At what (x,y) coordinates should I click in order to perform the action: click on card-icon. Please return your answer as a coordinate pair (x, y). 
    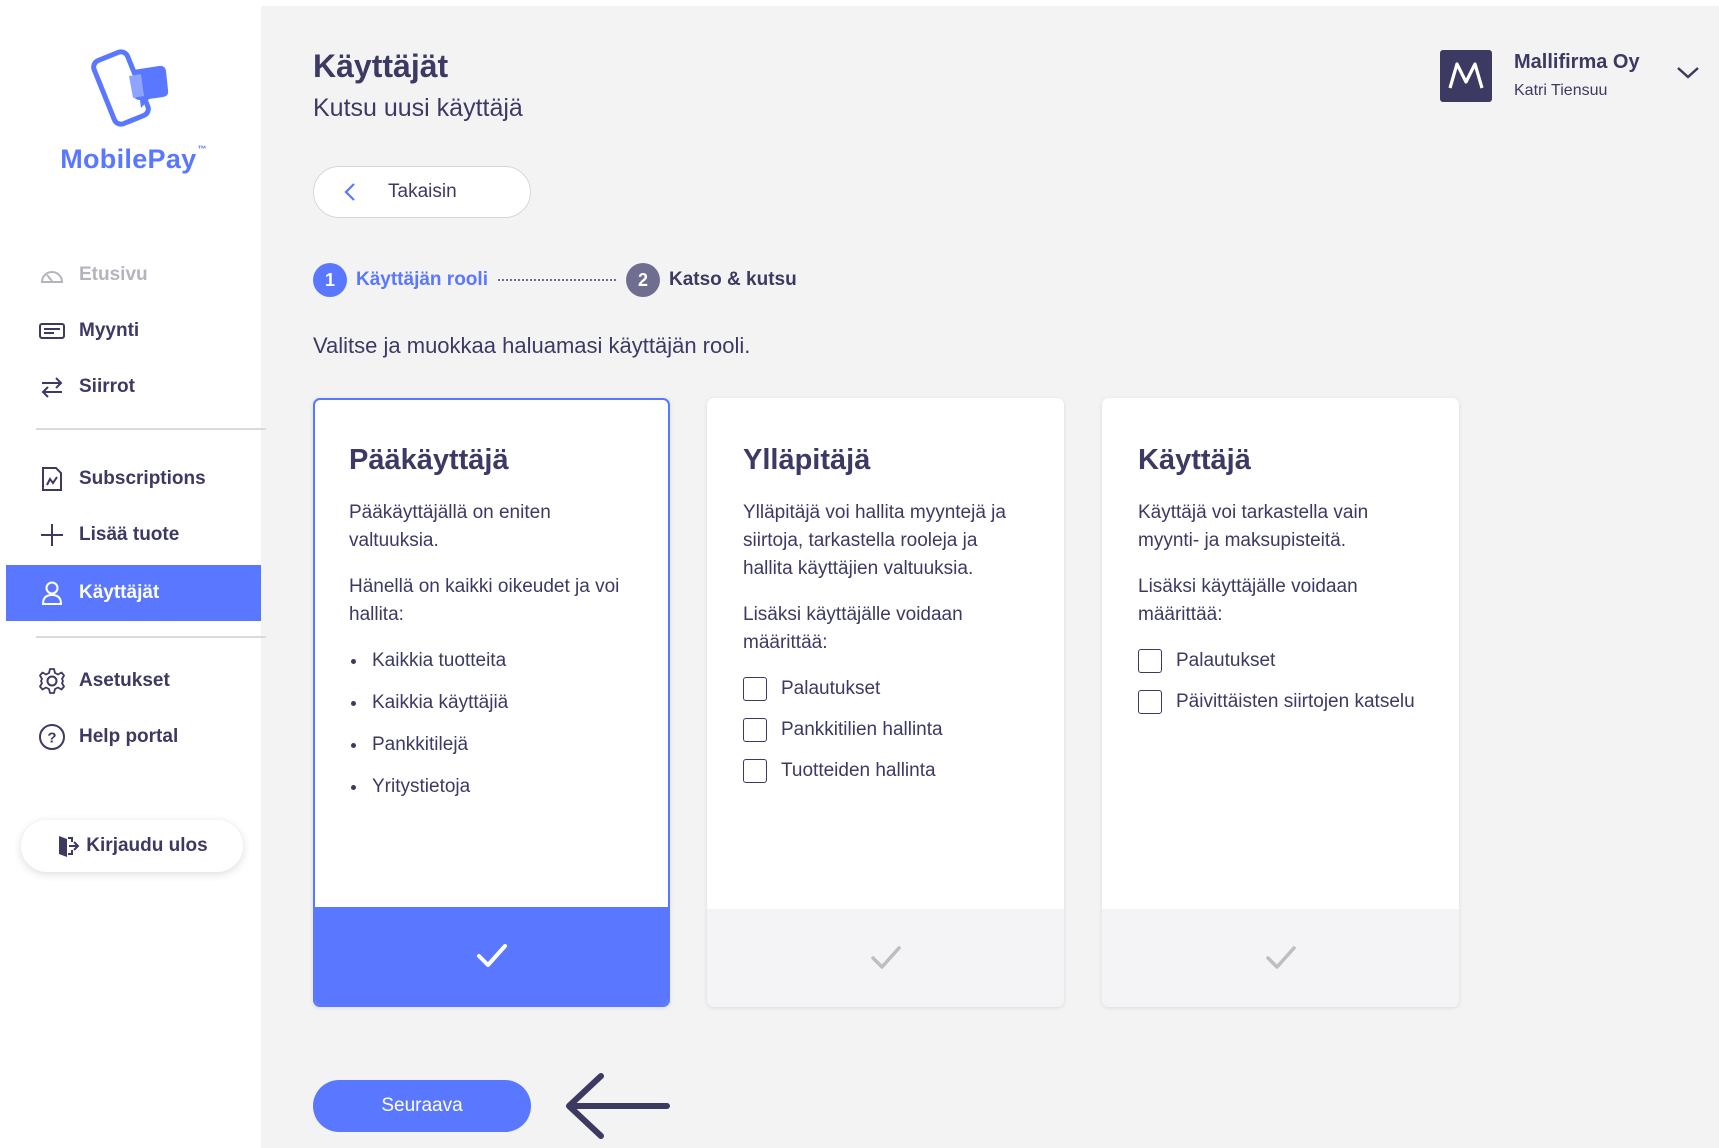
    Looking at the image, I should click on (52, 331).